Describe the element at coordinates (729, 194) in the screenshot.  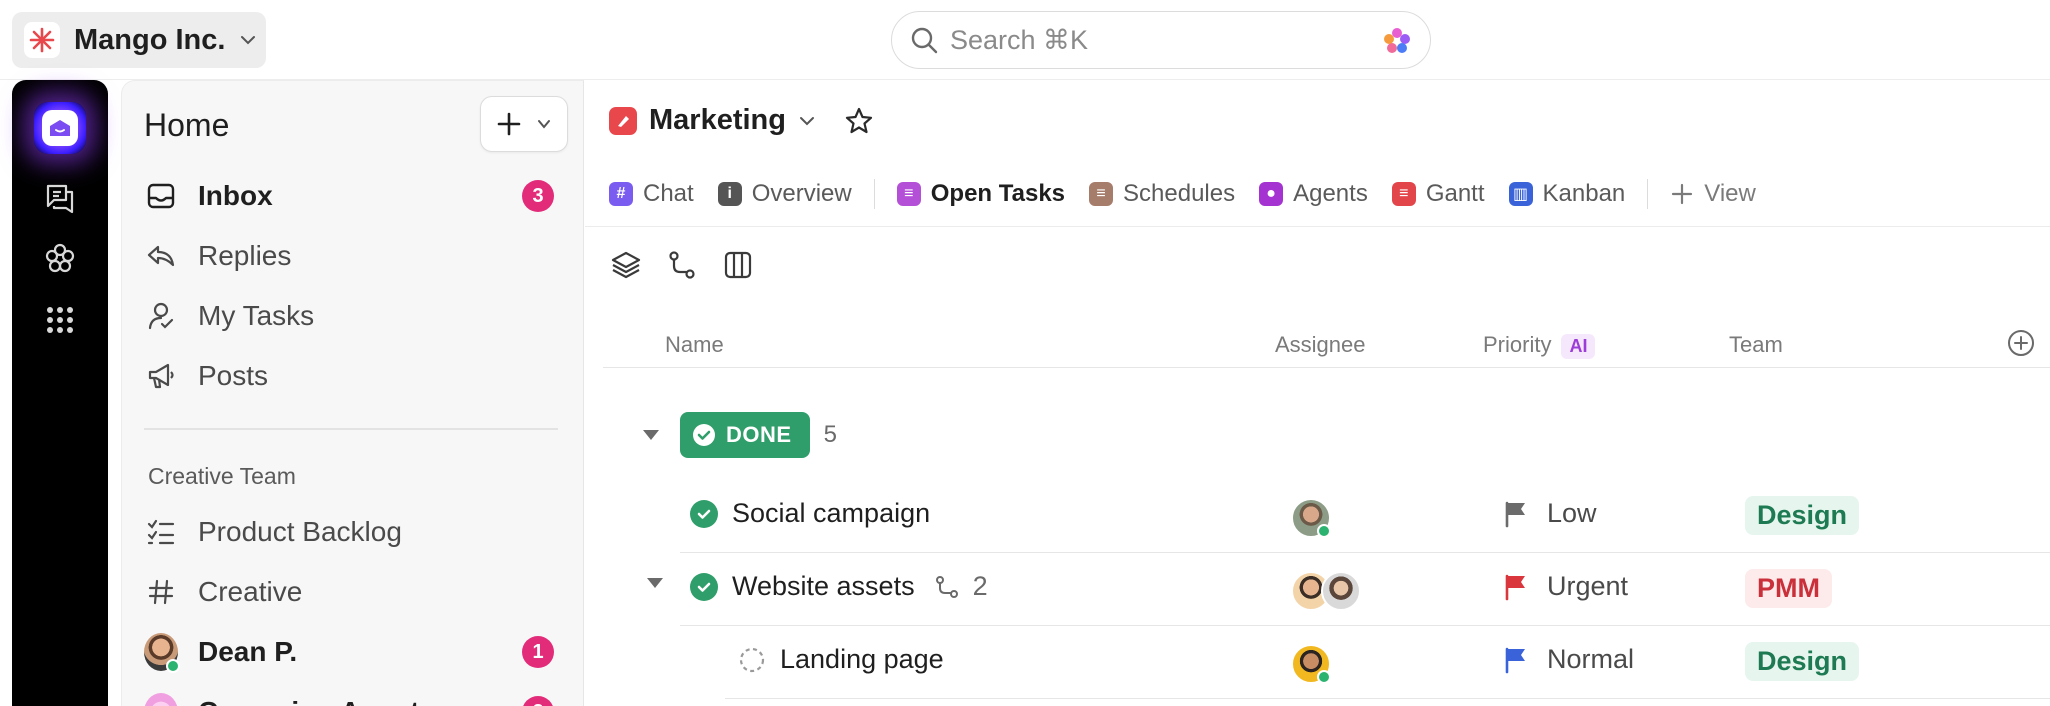
I see `overview-tab-icon: i` at that location.